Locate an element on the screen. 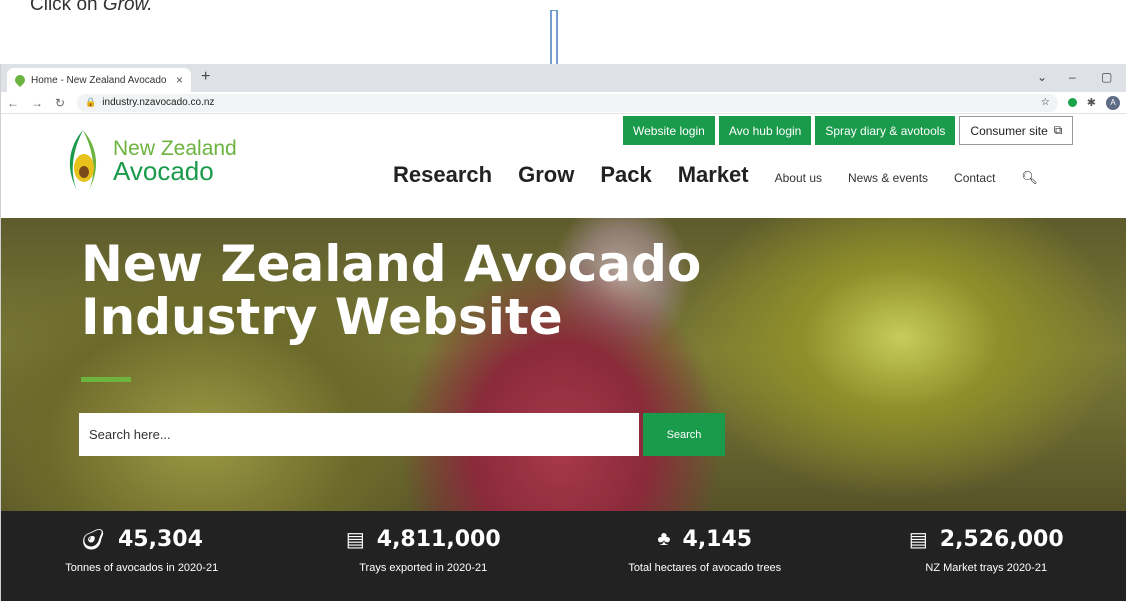 This screenshot has height=601, width=1126. puzzle-icon: ✱ is located at coordinates (1091, 102).